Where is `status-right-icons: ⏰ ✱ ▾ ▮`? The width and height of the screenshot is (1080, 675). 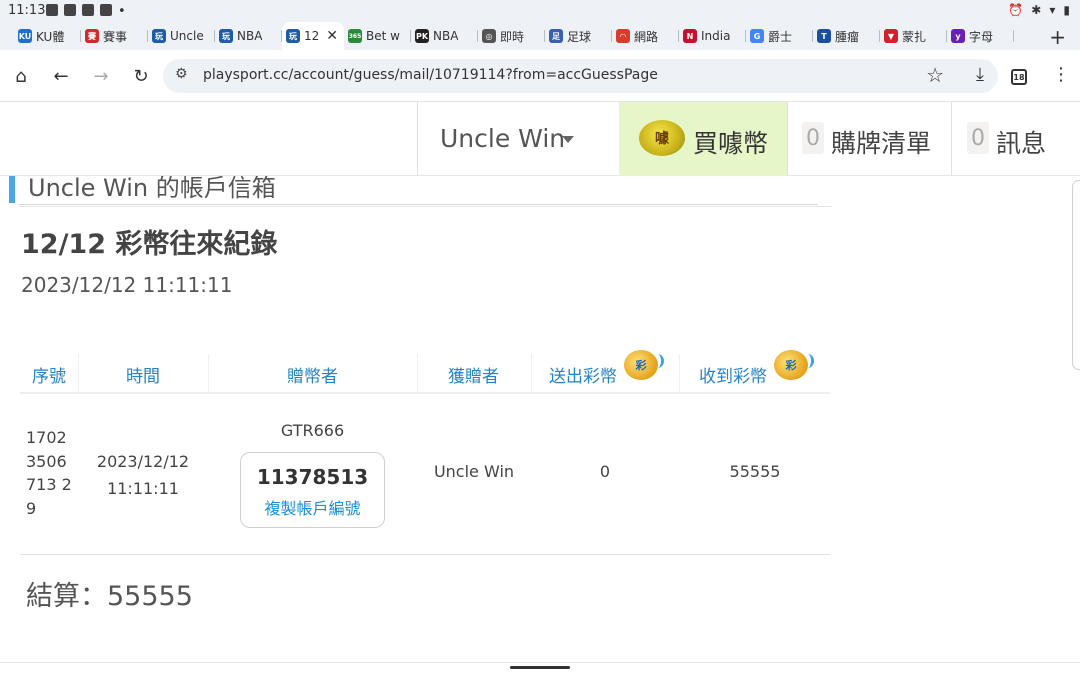 status-right-icons: ⏰ ✱ ▾ ▮ is located at coordinates (1039, 10).